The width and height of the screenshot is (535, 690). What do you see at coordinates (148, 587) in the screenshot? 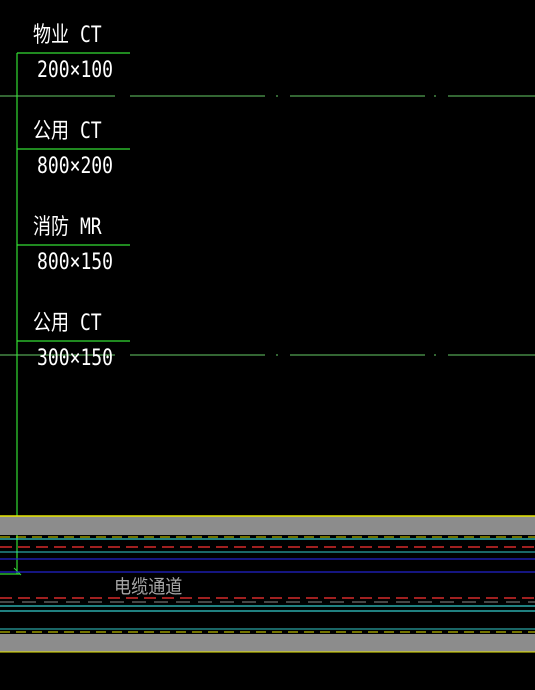
I see `cable-channel-label: 电缆通道` at bounding box center [148, 587].